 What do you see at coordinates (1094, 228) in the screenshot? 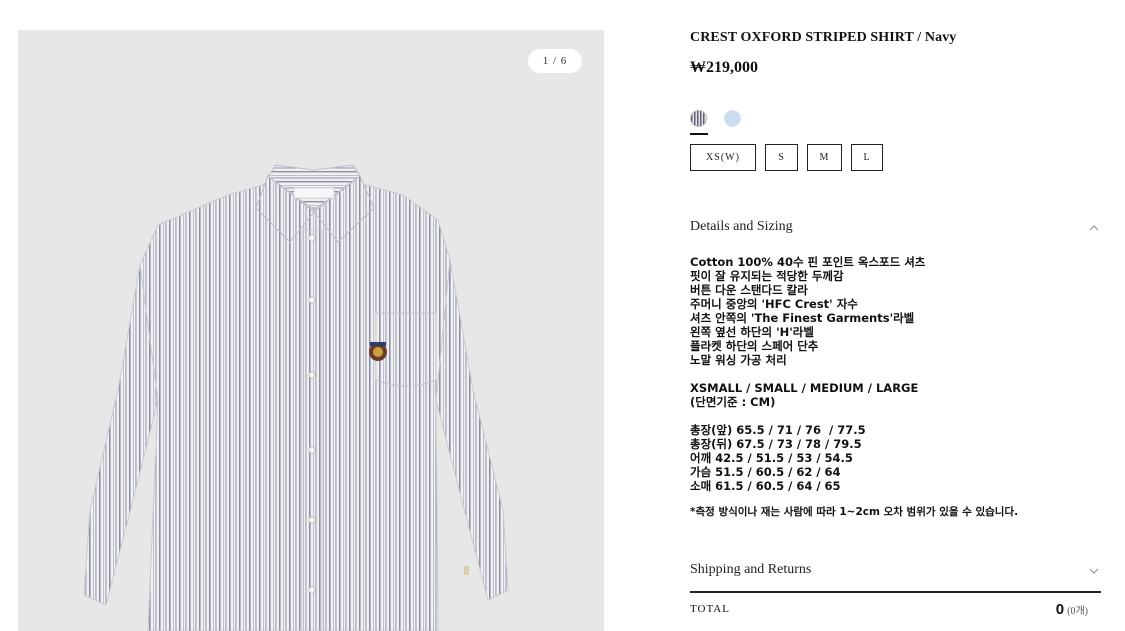
I see `chevron-up-icon` at bounding box center [1094, 228].